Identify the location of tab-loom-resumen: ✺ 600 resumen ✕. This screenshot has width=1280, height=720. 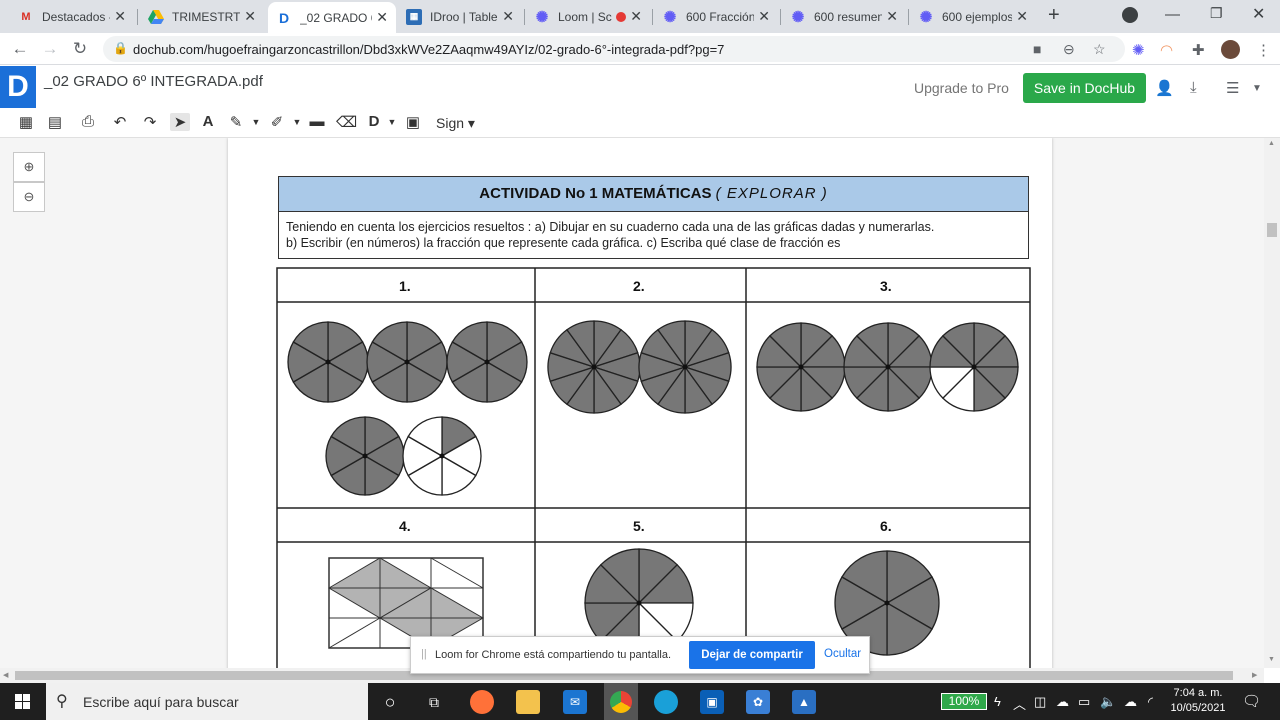
(844, 16).